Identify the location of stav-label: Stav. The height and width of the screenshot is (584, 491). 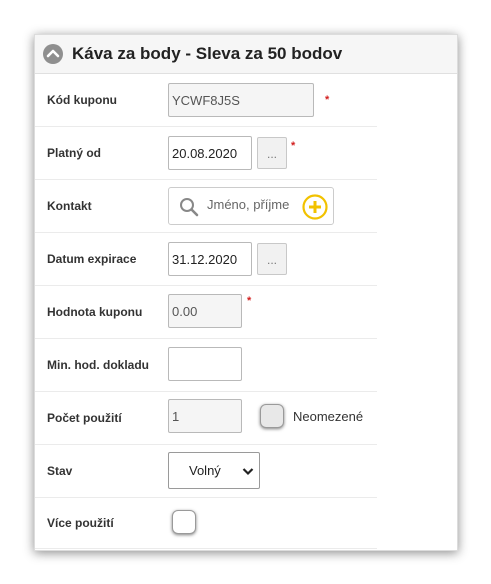
(60, 471).